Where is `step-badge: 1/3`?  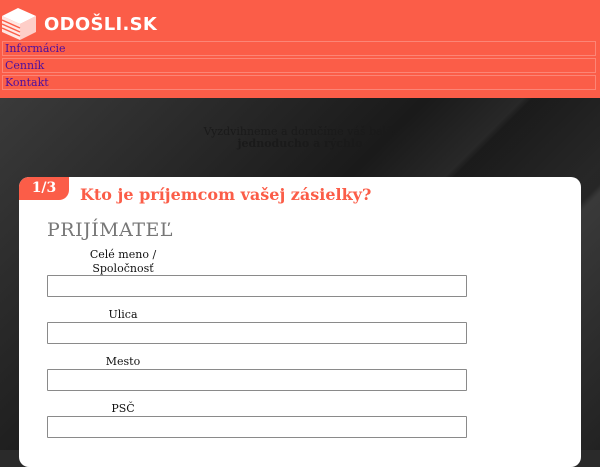 step-badge: 1/3 is located at coordinates (44, 188).